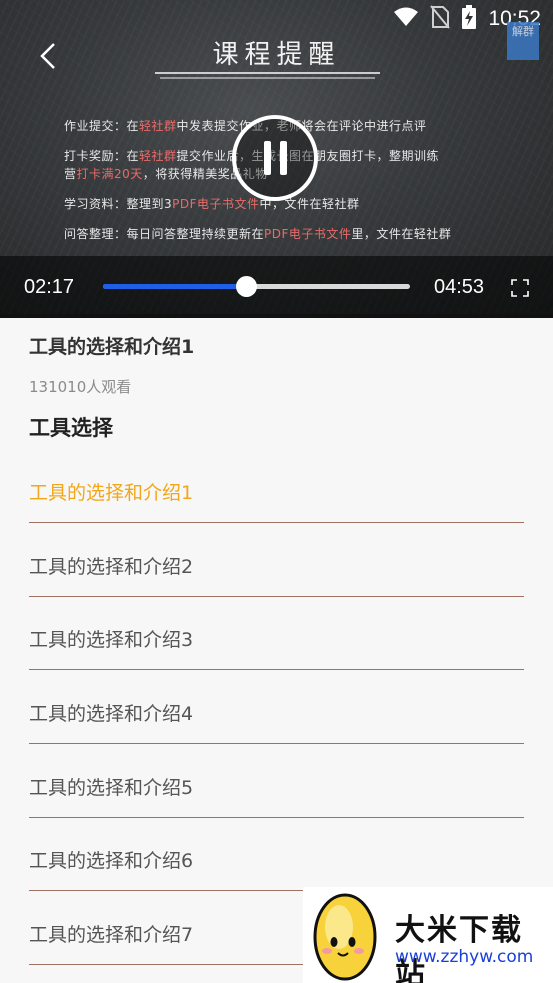  I want to click on board-text-segment: 作业提交：在, so click(102, 126).